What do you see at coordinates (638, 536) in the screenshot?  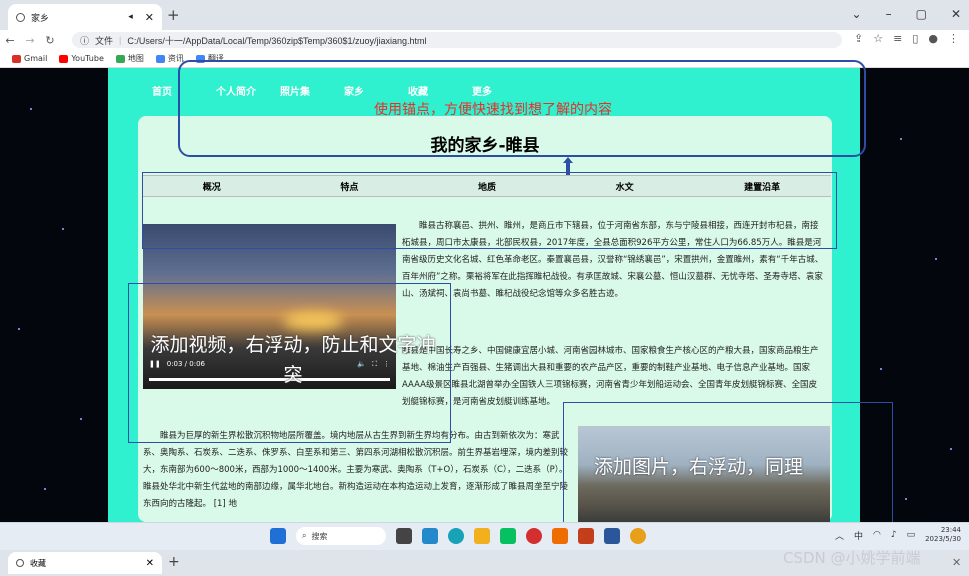 I see `chrome-icon` at bounding box center [638, 536].